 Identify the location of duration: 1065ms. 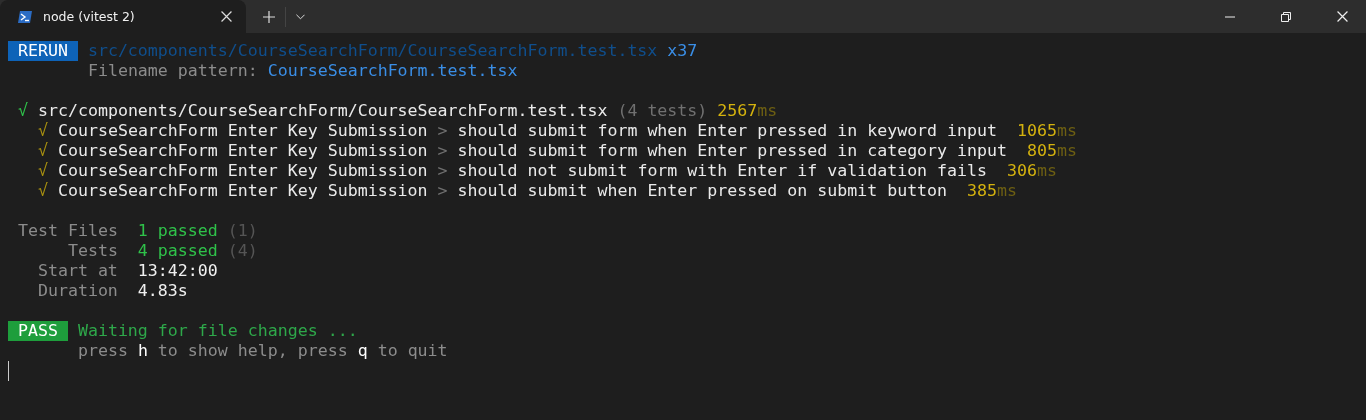
(1047, 131).